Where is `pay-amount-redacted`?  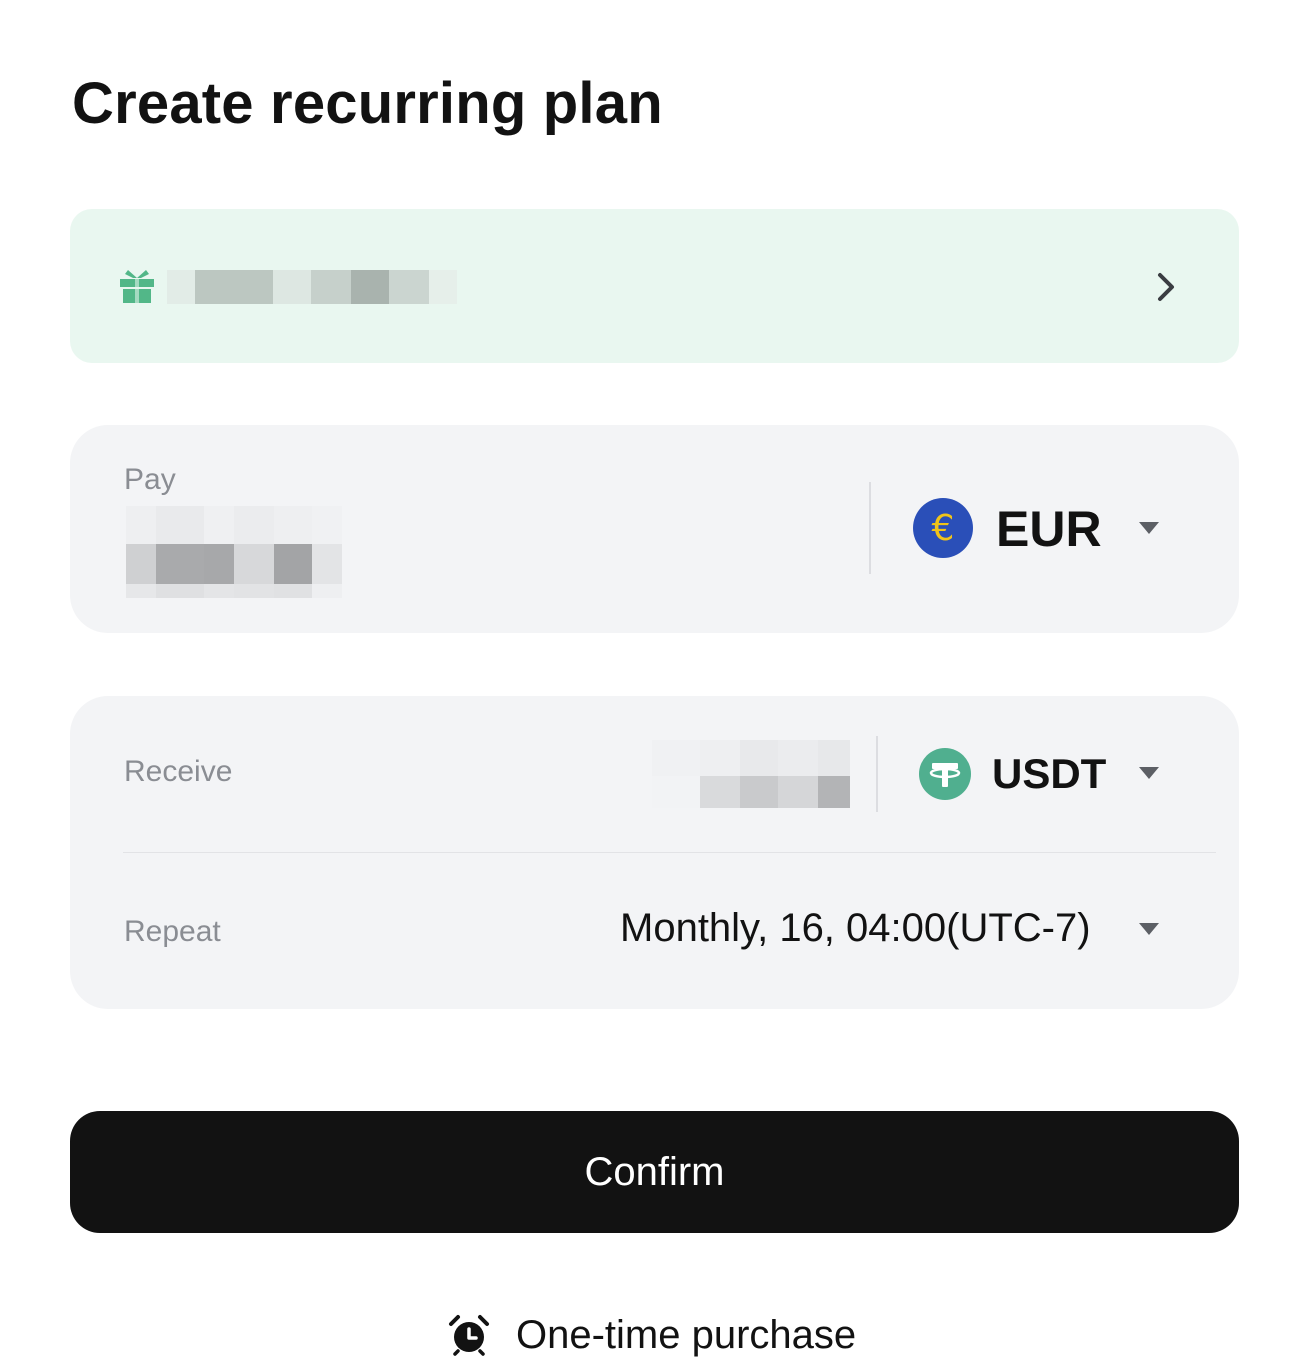
pay-amount-redacted is located at coordinates (234, 552).